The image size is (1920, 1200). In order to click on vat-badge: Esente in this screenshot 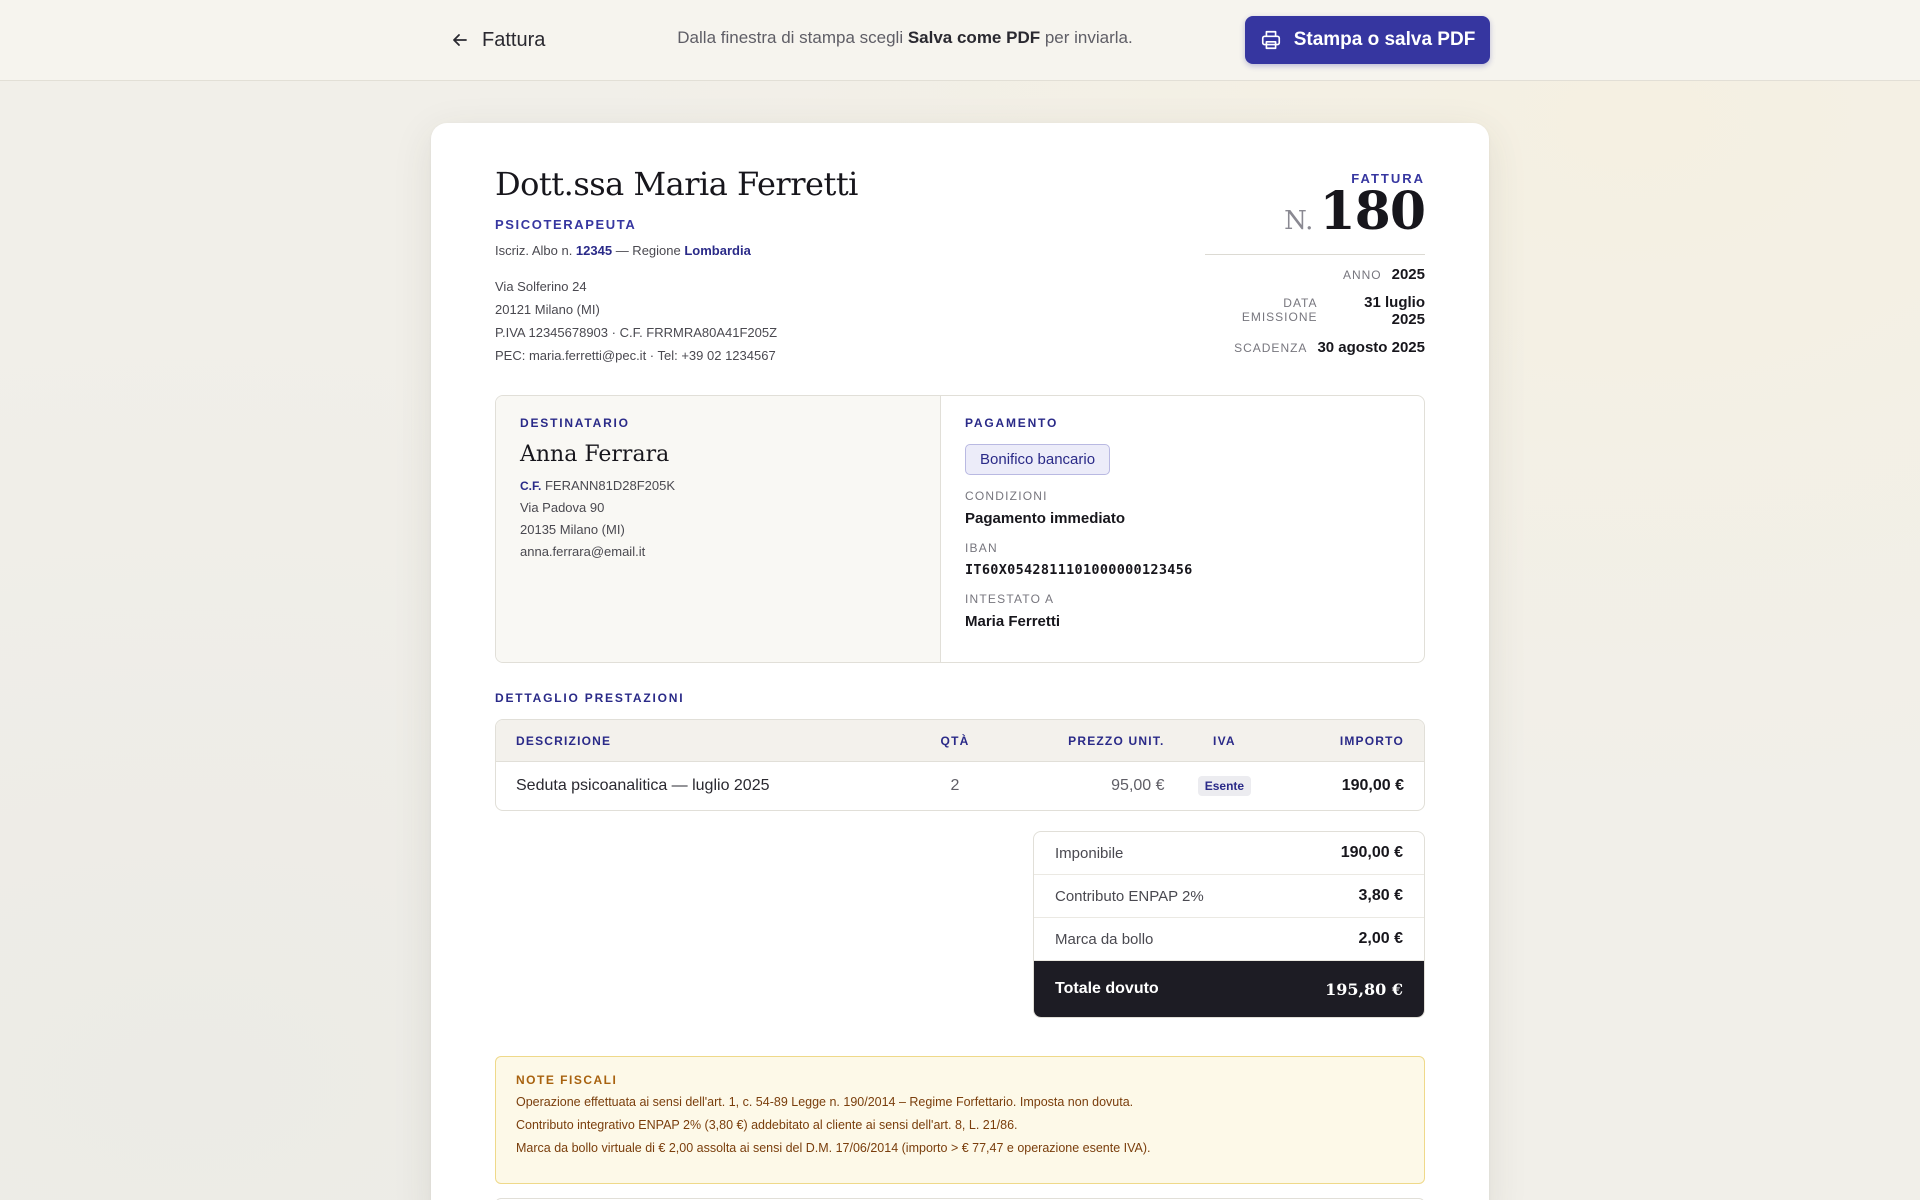, I will do `click(1224, 786)`.